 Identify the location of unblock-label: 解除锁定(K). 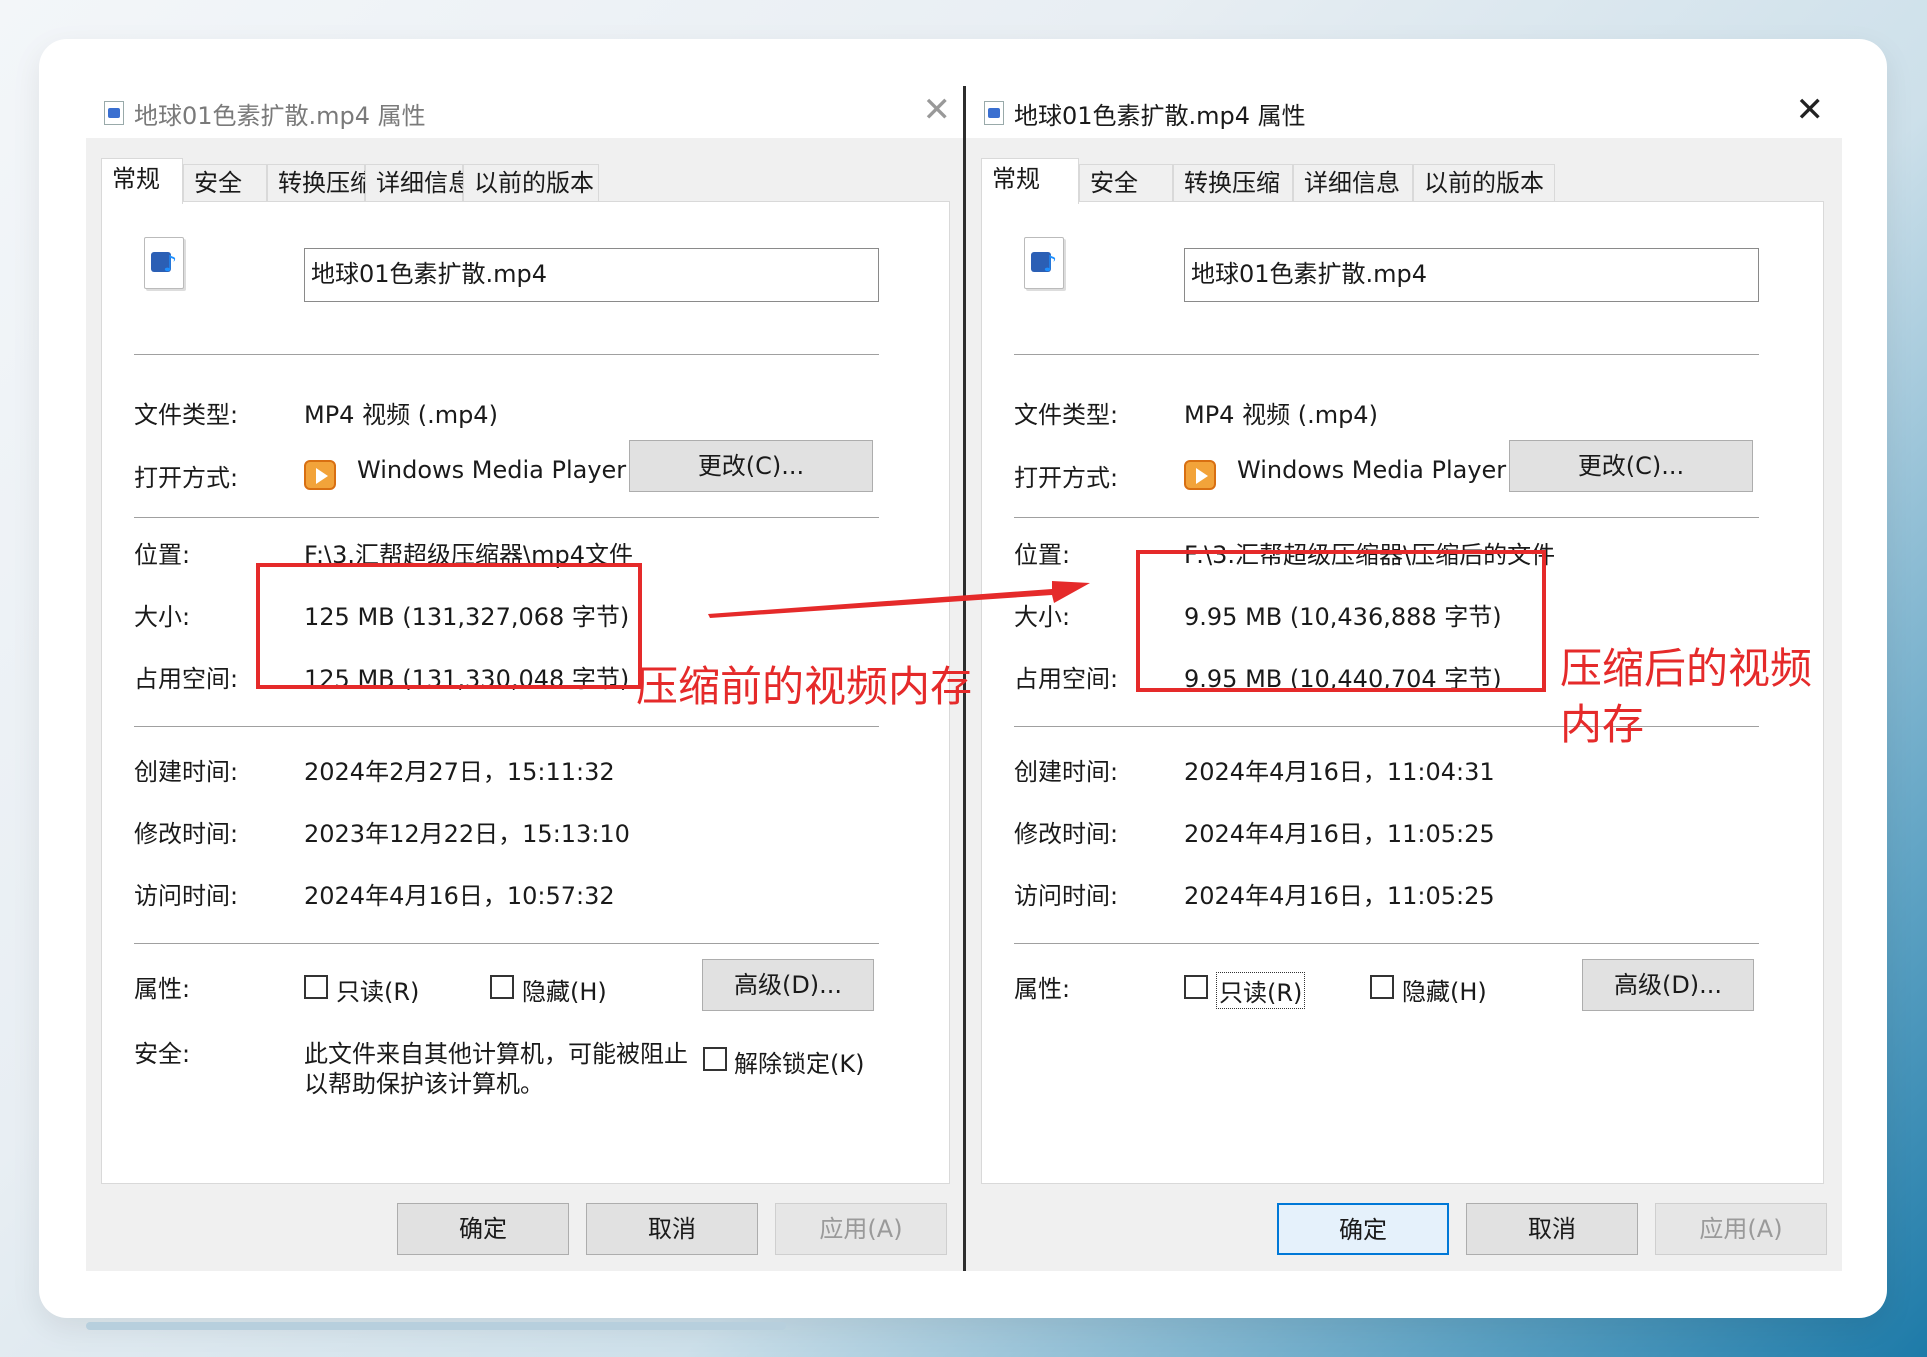
(799, 1061).